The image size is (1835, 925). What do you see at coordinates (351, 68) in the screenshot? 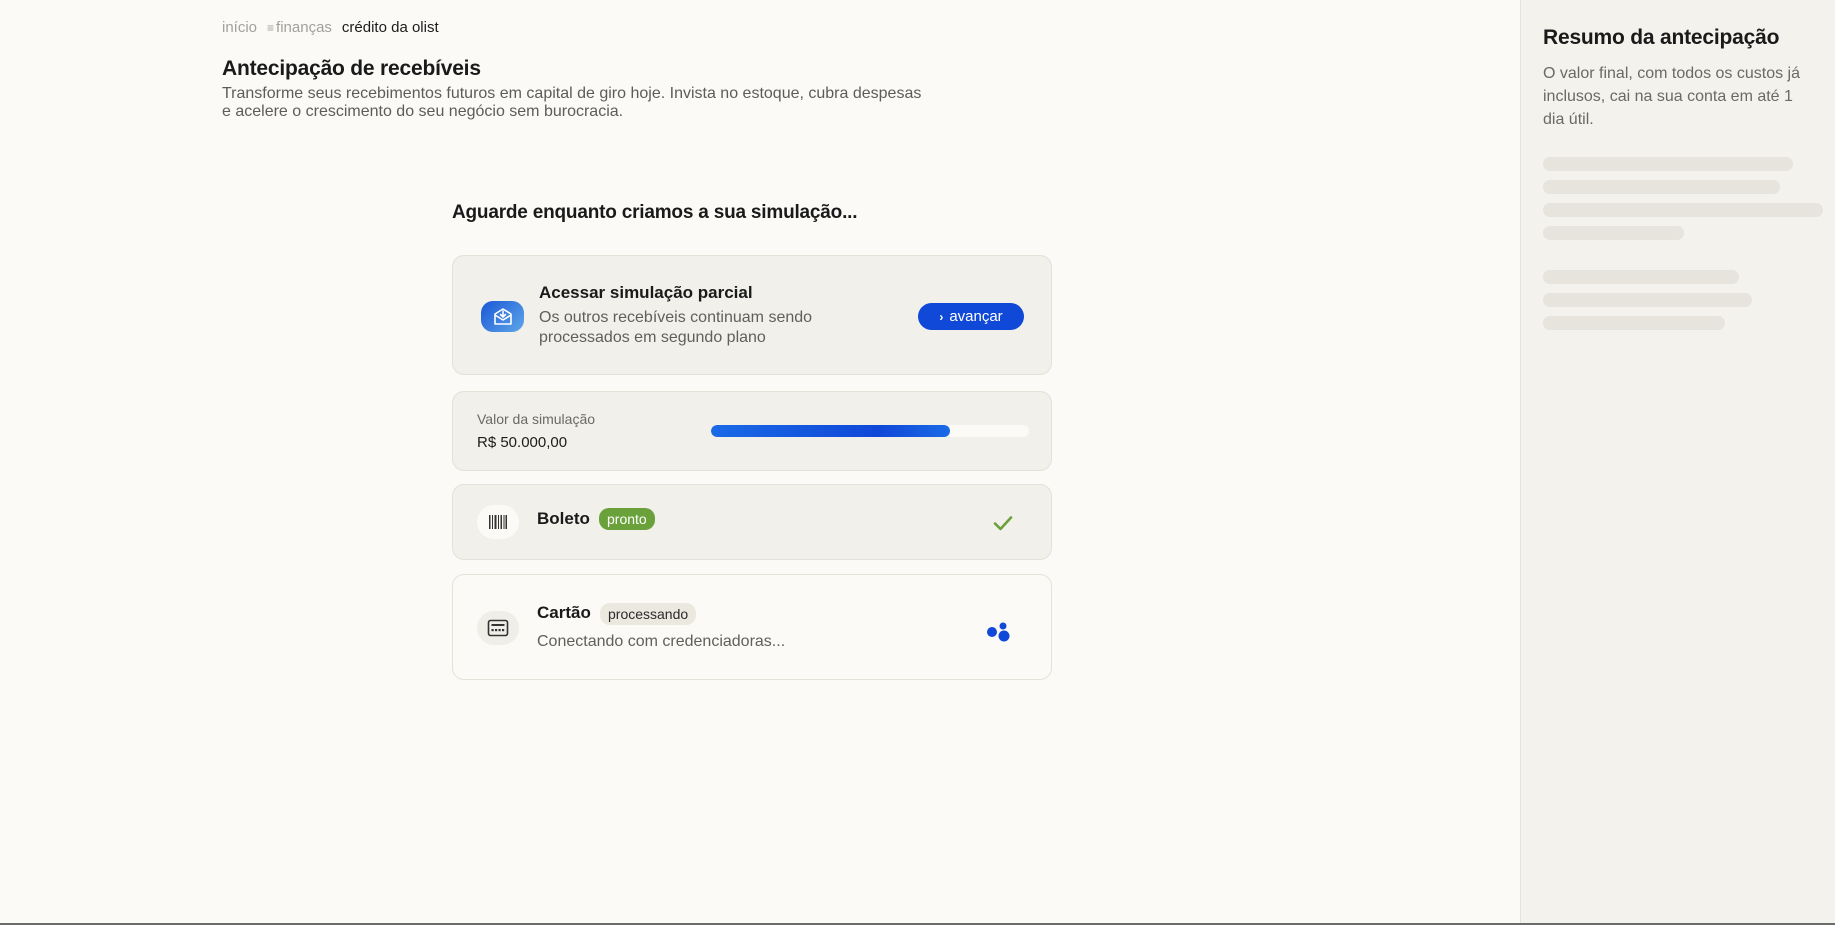
I see `page-title: Antecipação de recebíveis` at bounding box center [351, 68].